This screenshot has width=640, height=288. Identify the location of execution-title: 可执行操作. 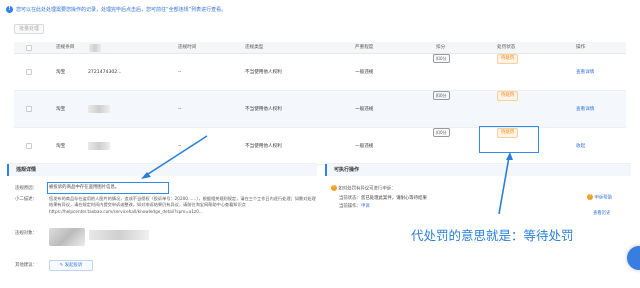
(478, 170).